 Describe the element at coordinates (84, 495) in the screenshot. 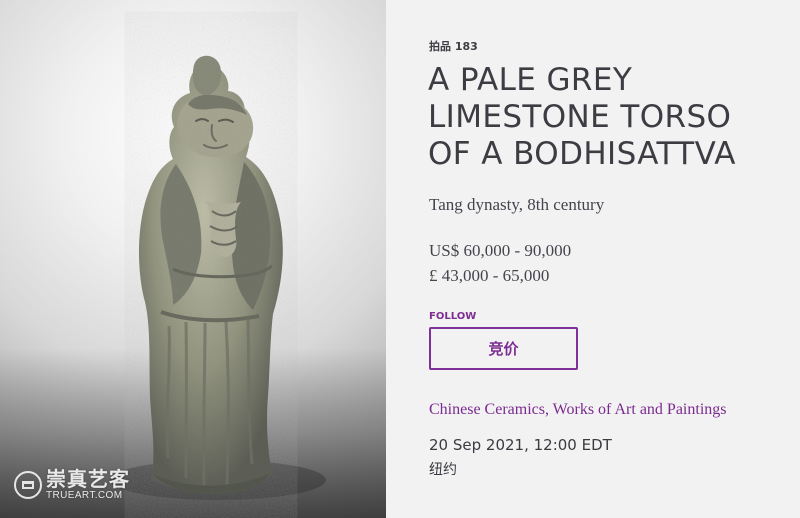

I see `watermark-english-text: TRUEART.COM` at that location.